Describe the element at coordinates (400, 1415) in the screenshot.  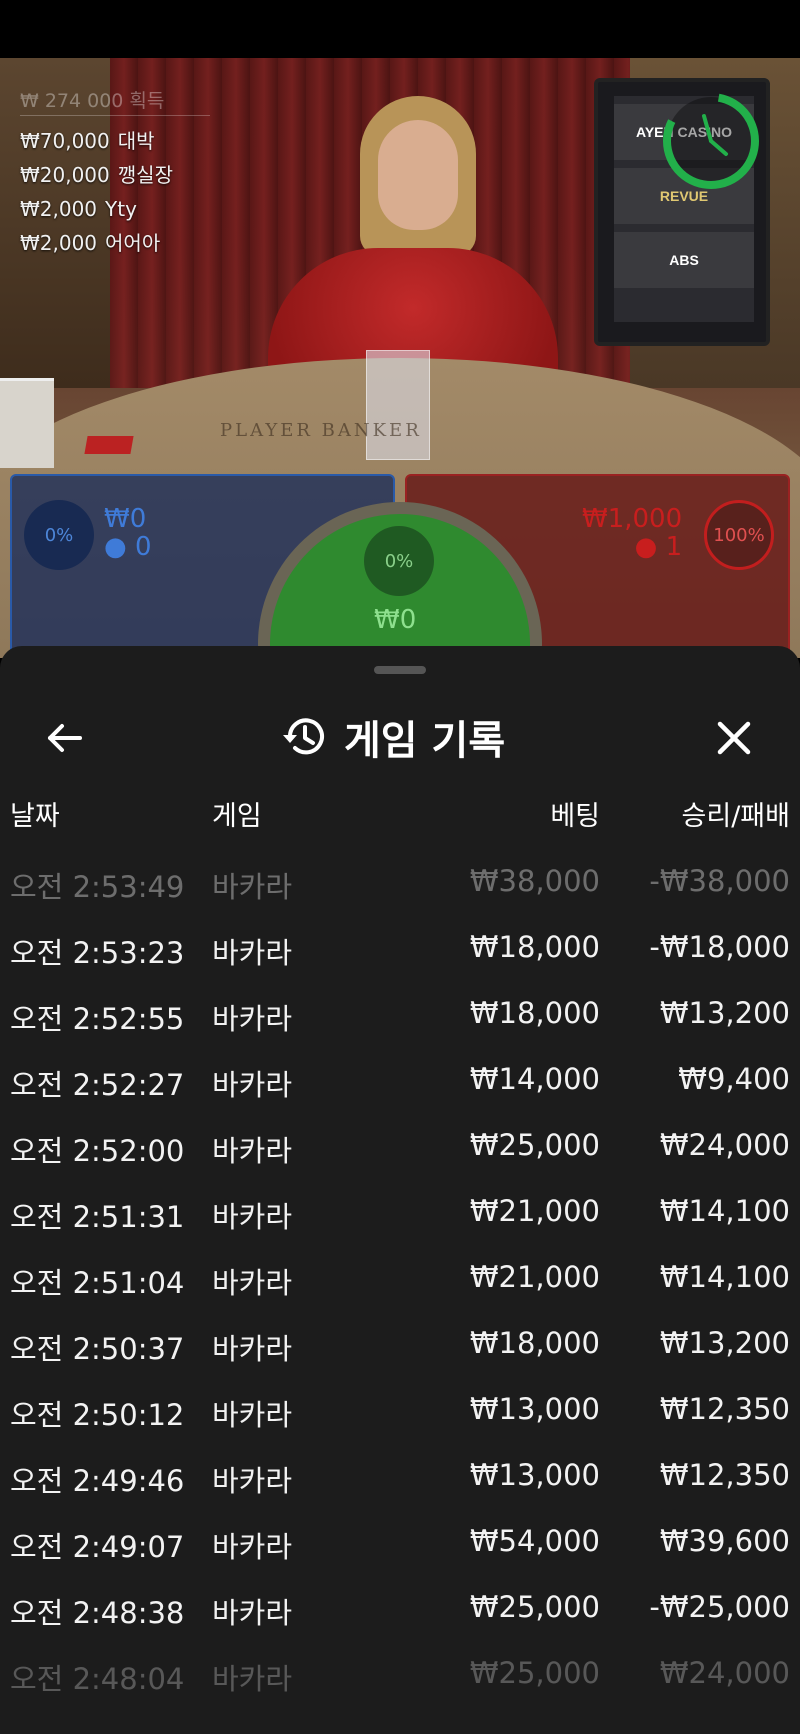
I see `history-row: 오전 2:50:12 바카라 ₩13,000 ₩12,350` at that location.